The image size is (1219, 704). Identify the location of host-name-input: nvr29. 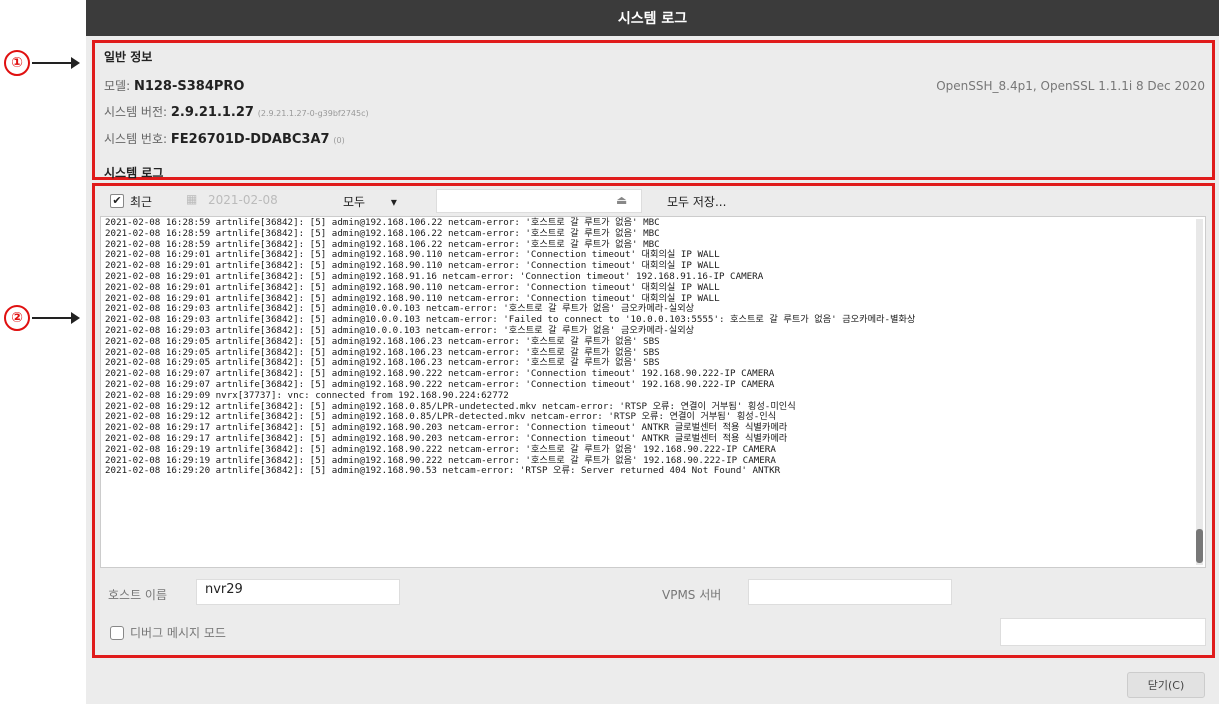
(298, 592).